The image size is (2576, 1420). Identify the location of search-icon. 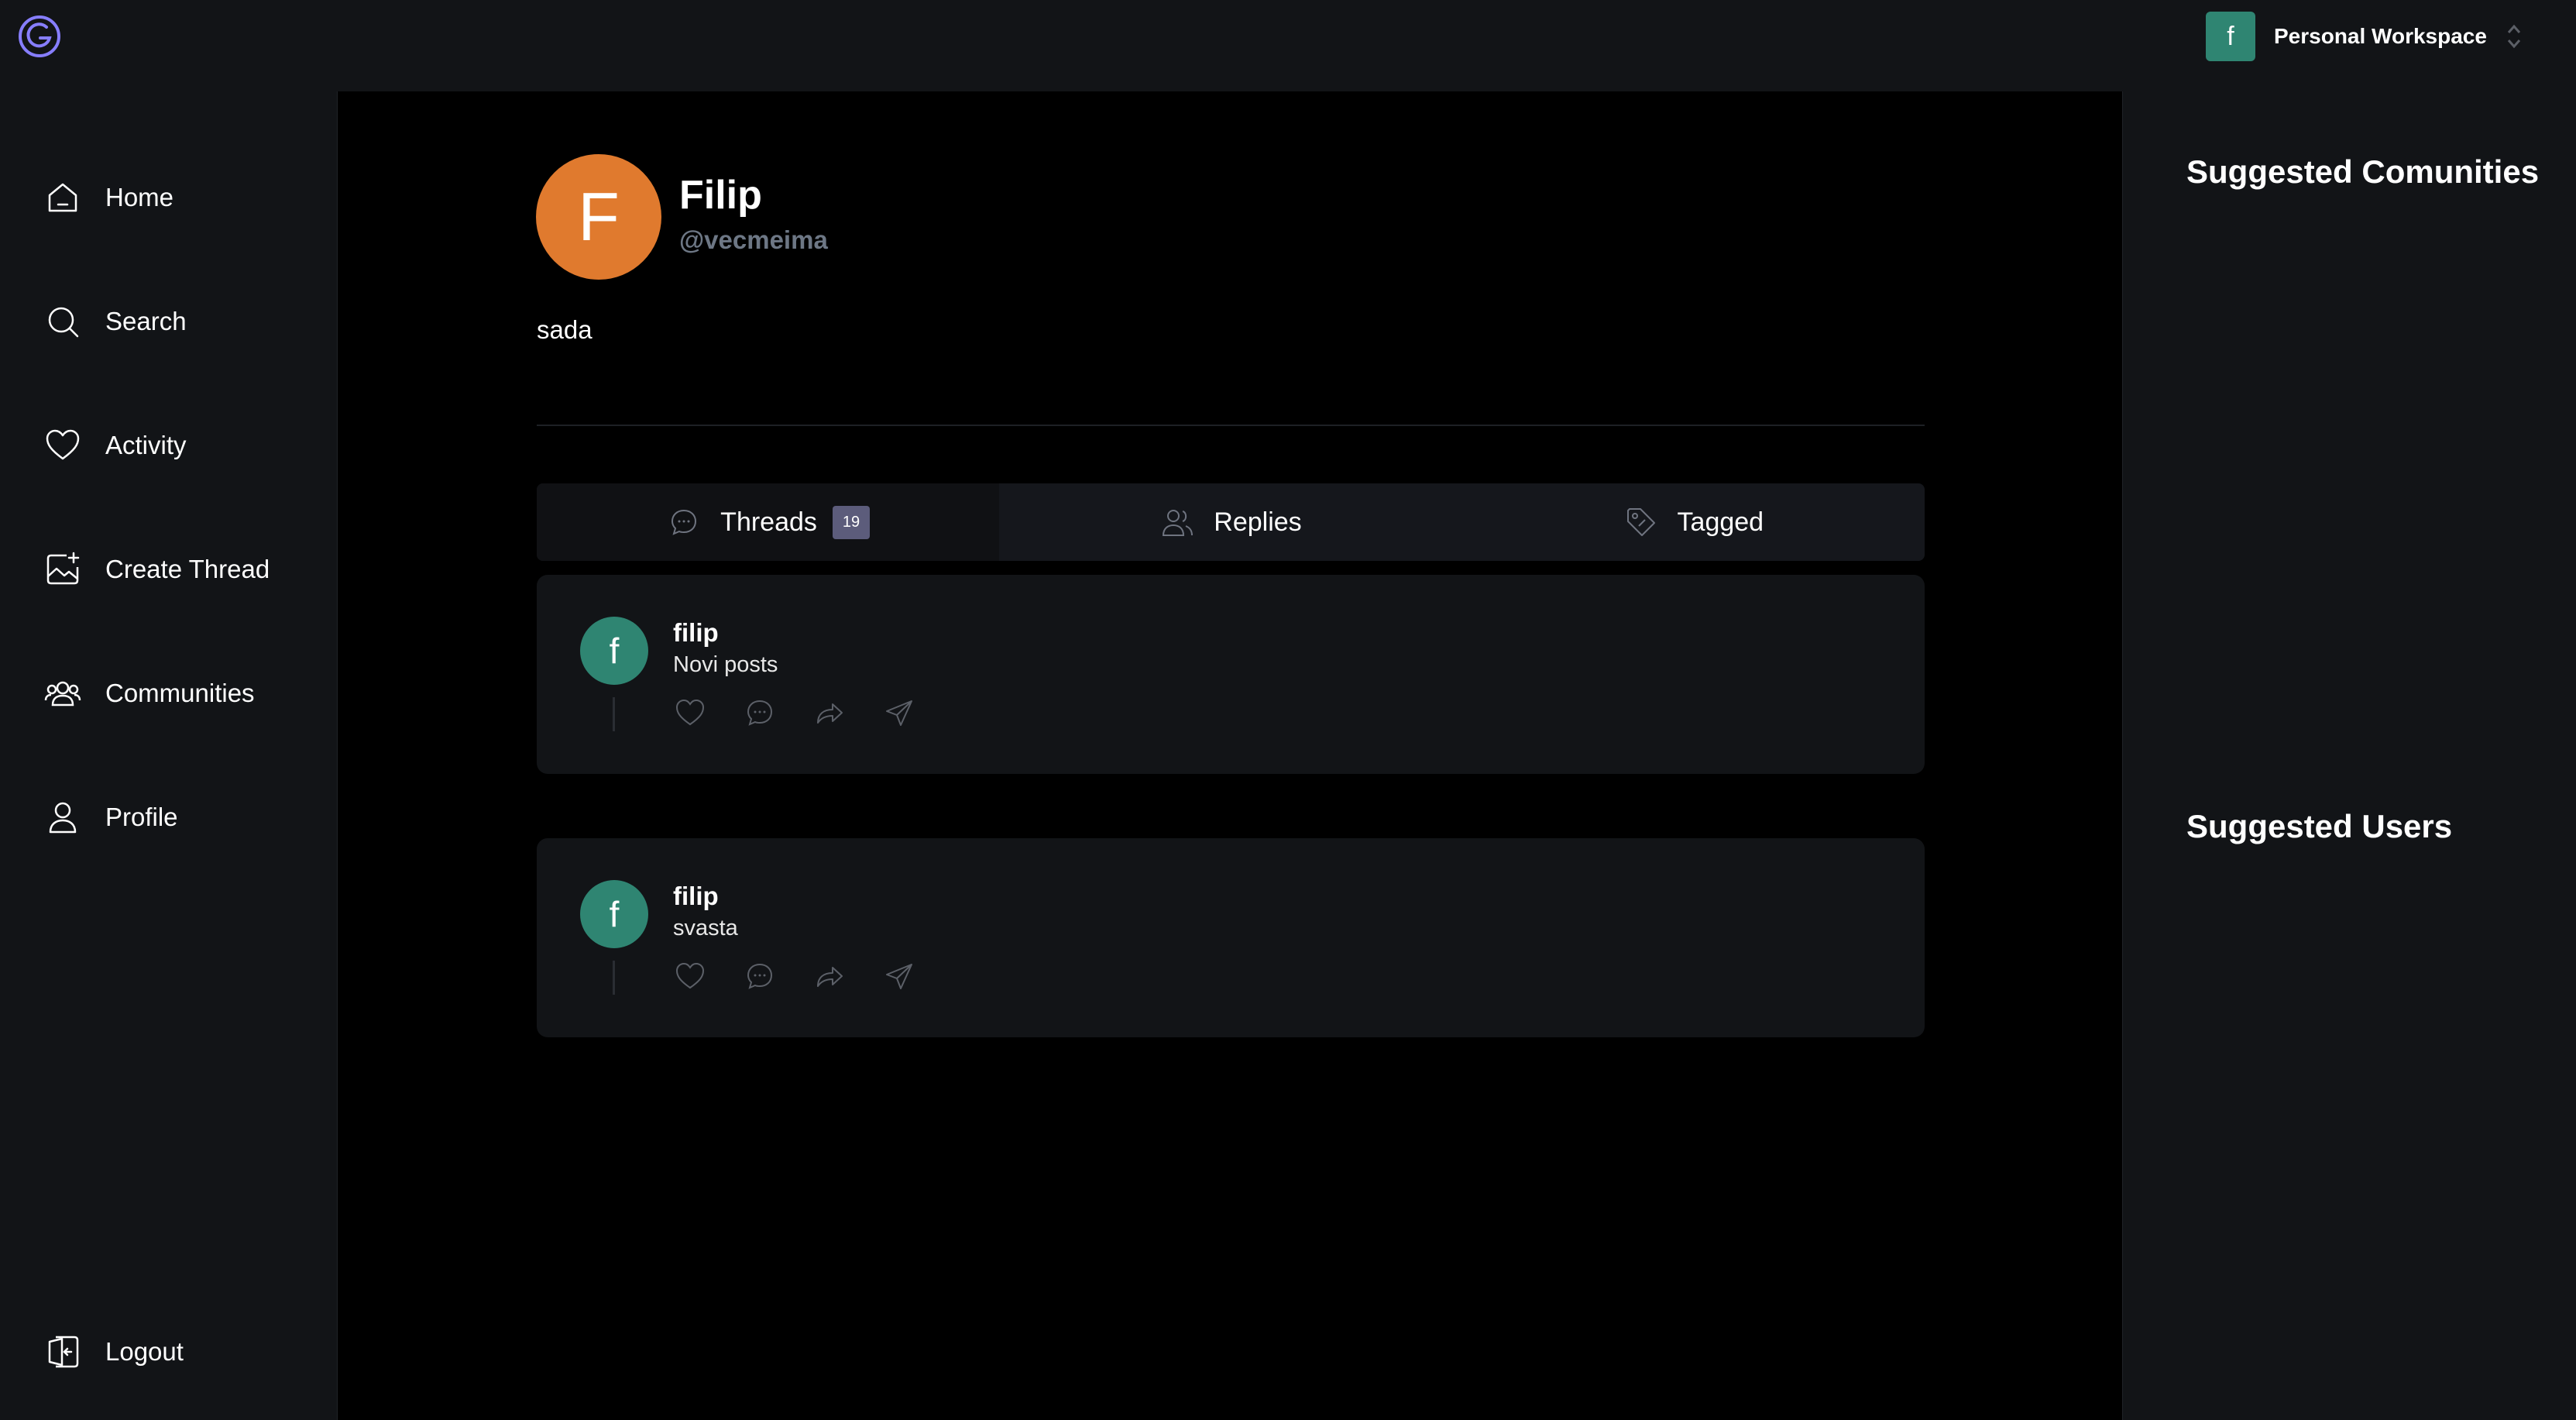
(63, 322).